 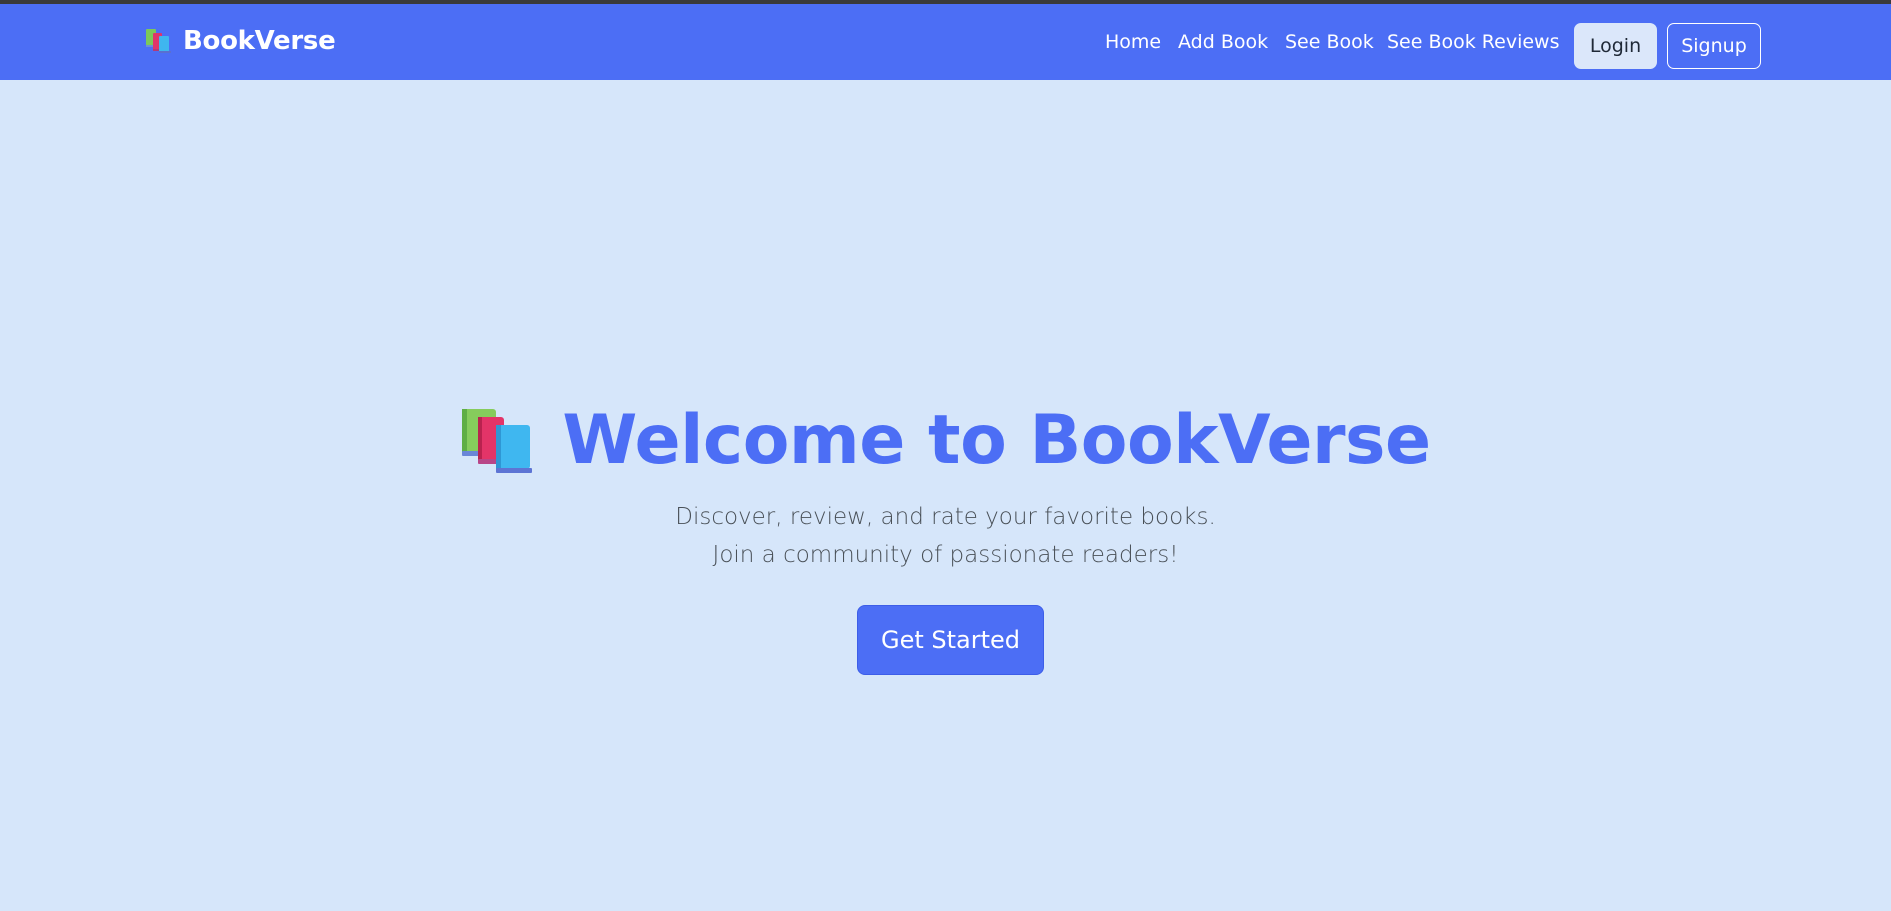 I want to click on nav-link-see-book: See Book, so click(x=1329, y=42).